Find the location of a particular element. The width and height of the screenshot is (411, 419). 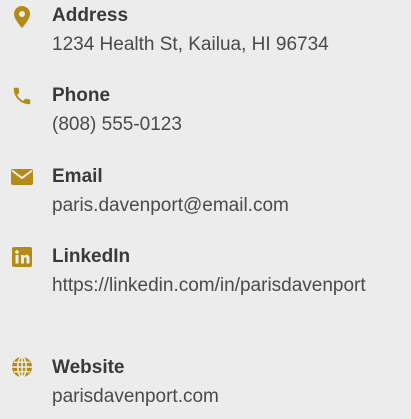

email-label: Email is located at coordinates (77, 176).